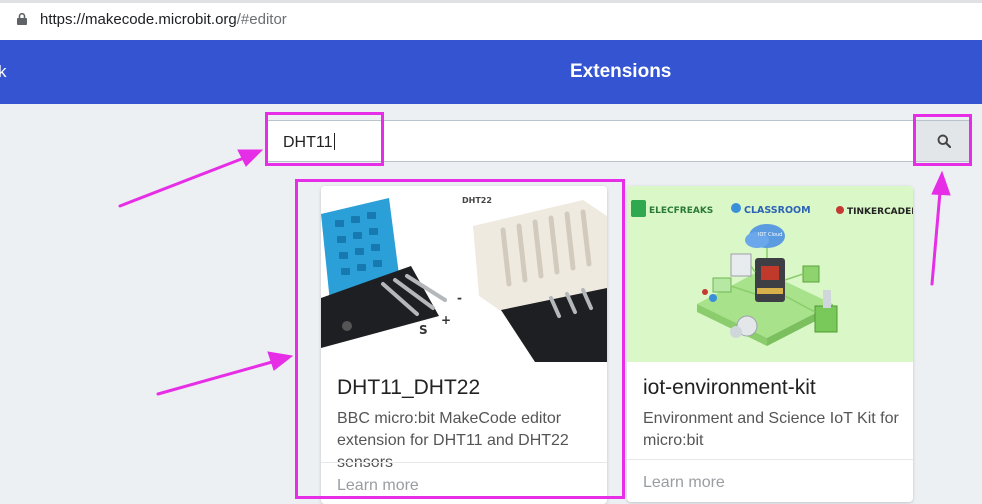 Image resolution: width=982 pixels, height=504 pixels. What do you see at coordinates (280, 361) in the screenshot?
I see `arrowhead-card` at bounding box center [280, 361].